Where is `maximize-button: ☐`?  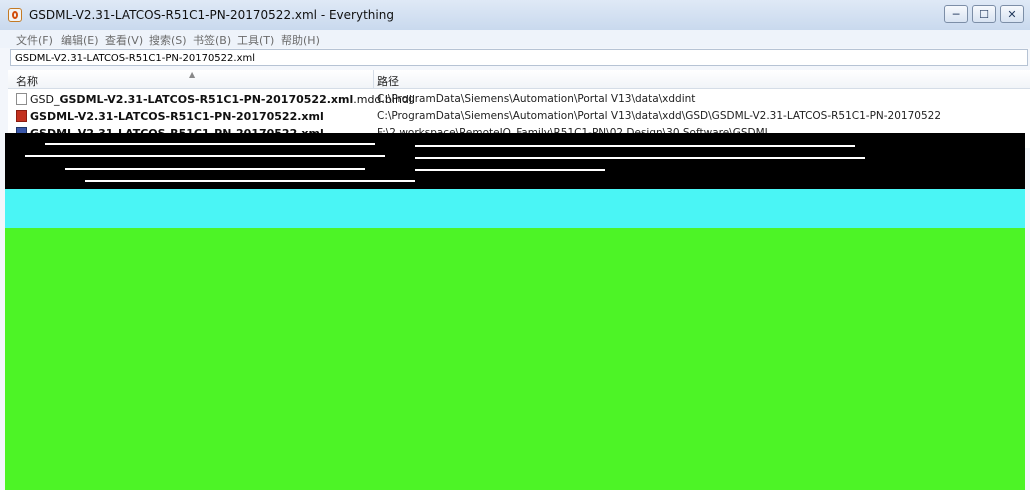
maximize-button: ☐ is located at coordinates (984, 14).